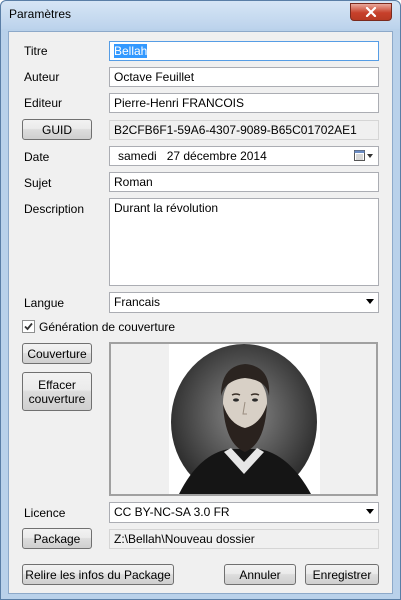 Image resolution: width=401 pixels, height=600 pixels. What do you see at coordinates (131, 51) in the screenshot?
I see `titre-value: Bellah` at bounding box center [131, 51].